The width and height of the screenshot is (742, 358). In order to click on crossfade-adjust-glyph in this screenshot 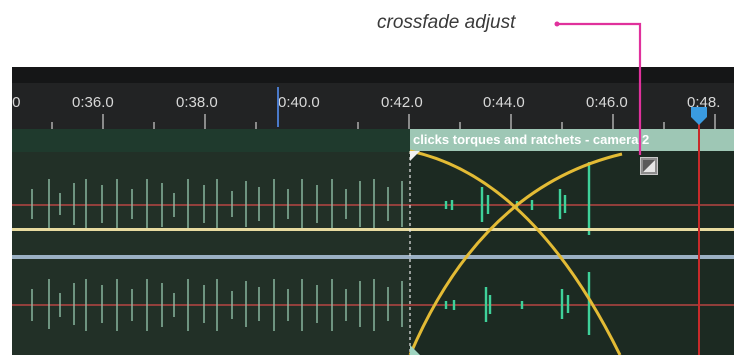, I will do `click(649, 166)`.